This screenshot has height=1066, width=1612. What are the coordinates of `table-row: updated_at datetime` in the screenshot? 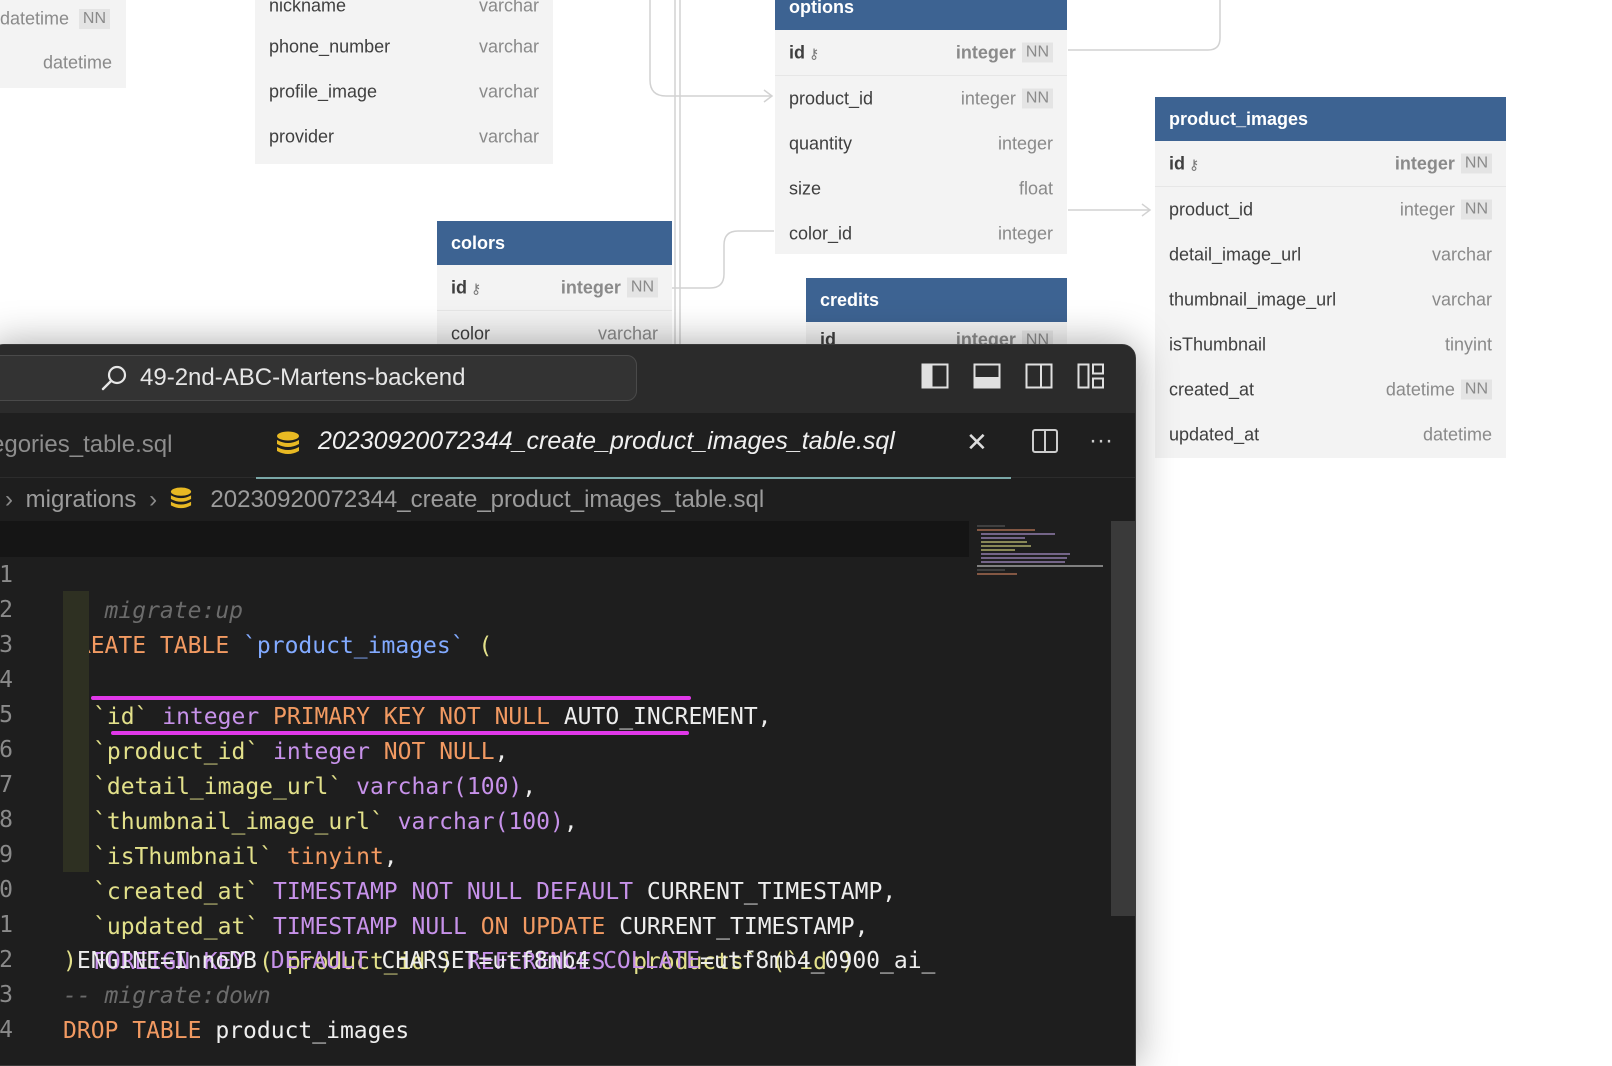 It's located at (1330, 434).